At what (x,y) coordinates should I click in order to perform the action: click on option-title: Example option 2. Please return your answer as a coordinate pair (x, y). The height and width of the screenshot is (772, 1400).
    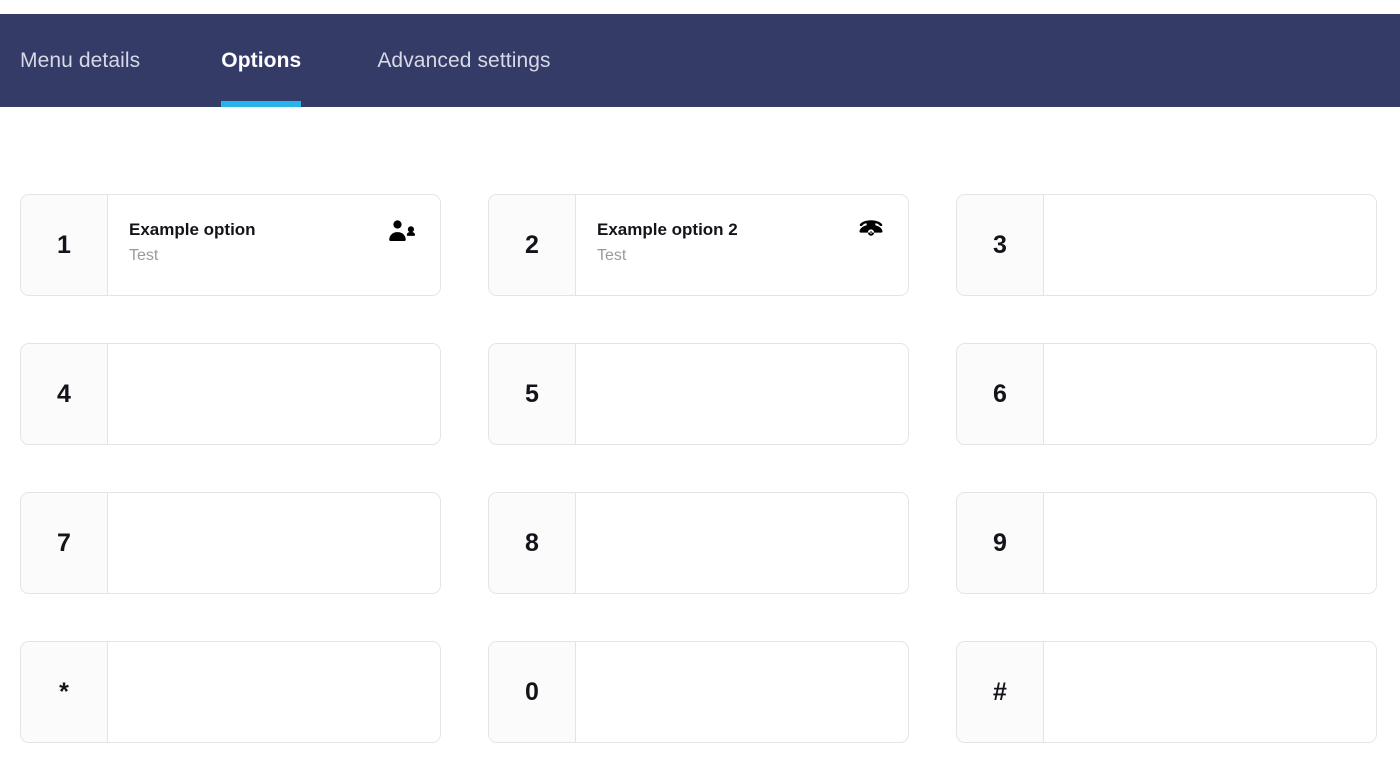
    Looking at the image, I should click on (667, 229).